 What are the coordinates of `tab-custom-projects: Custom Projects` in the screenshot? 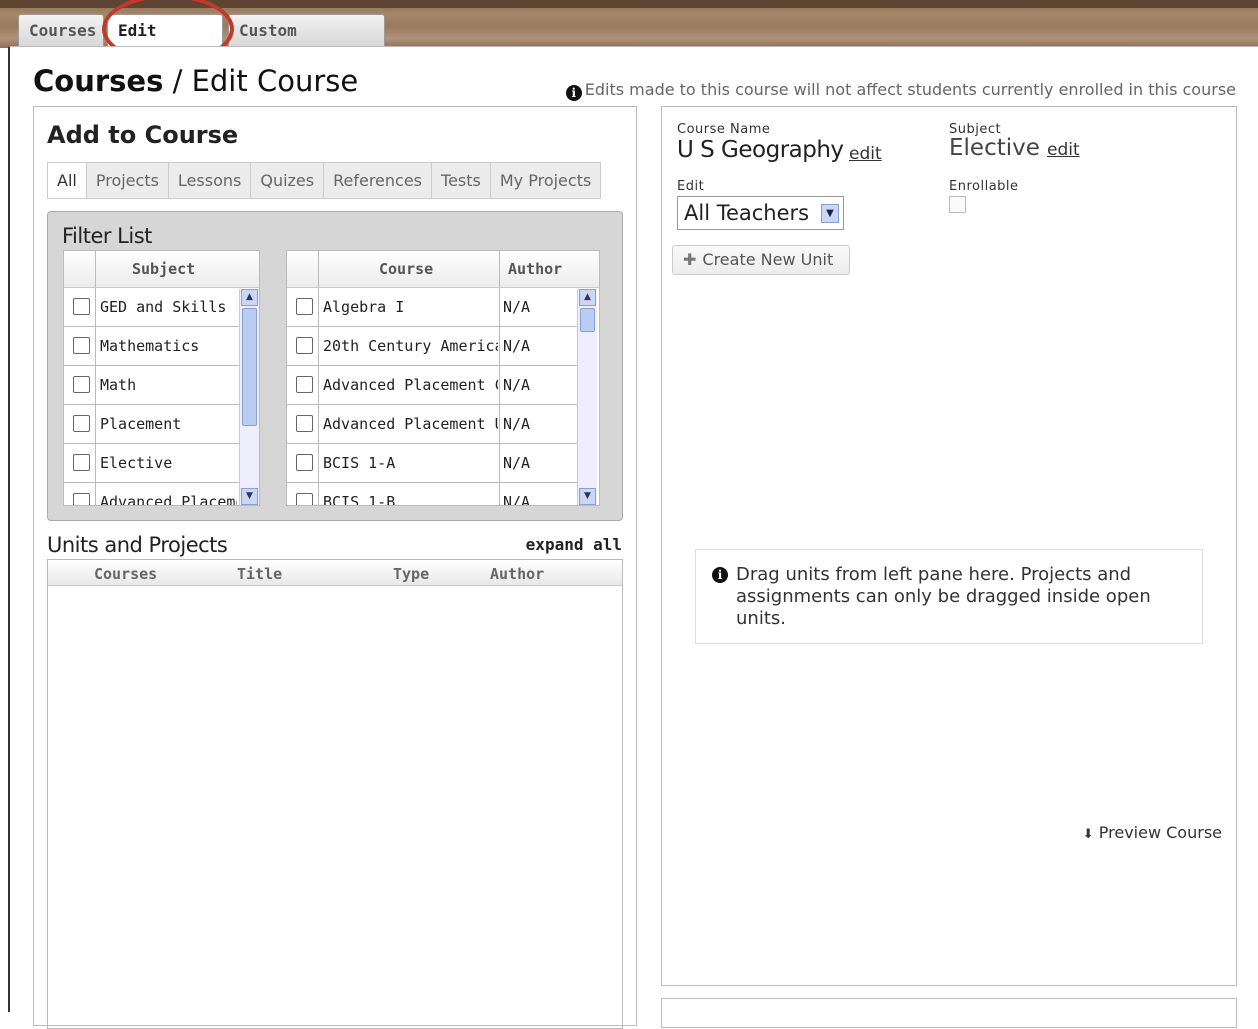 It's located at (306, 43).